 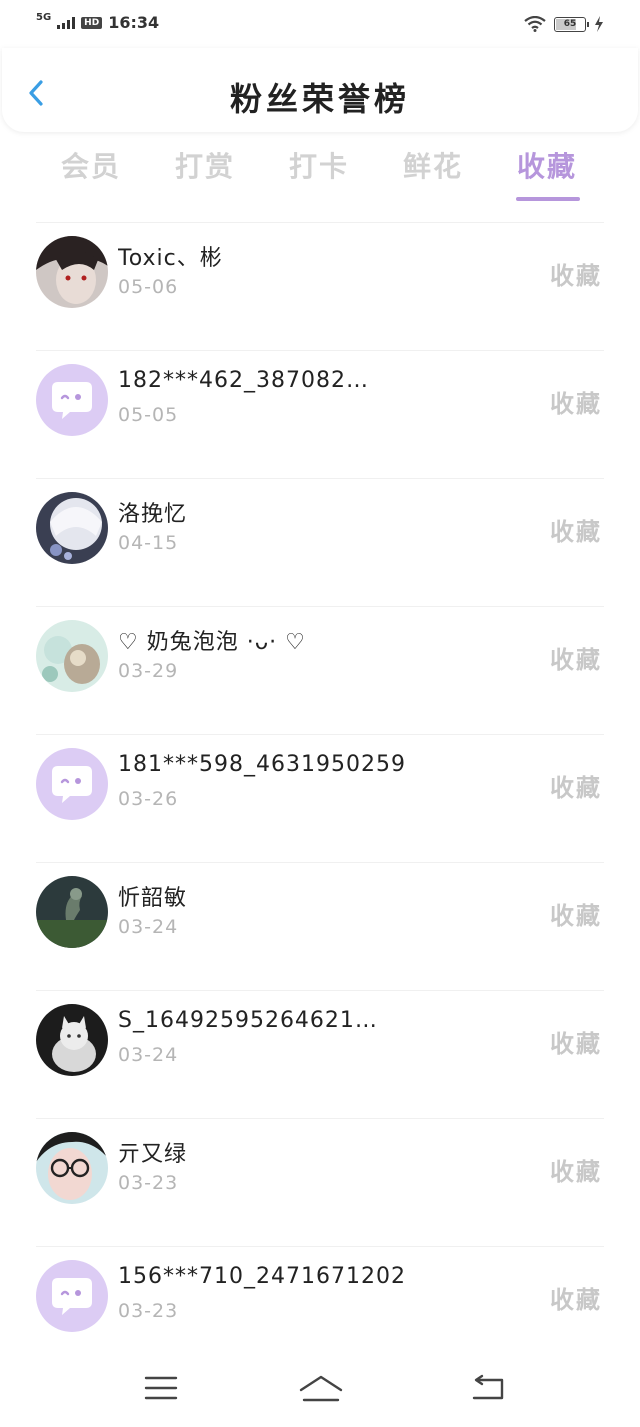 What do you see at coordinates (148, 415) in the screenshot?
I see `fan-date: 05-05` at bounding box center [148, 415].